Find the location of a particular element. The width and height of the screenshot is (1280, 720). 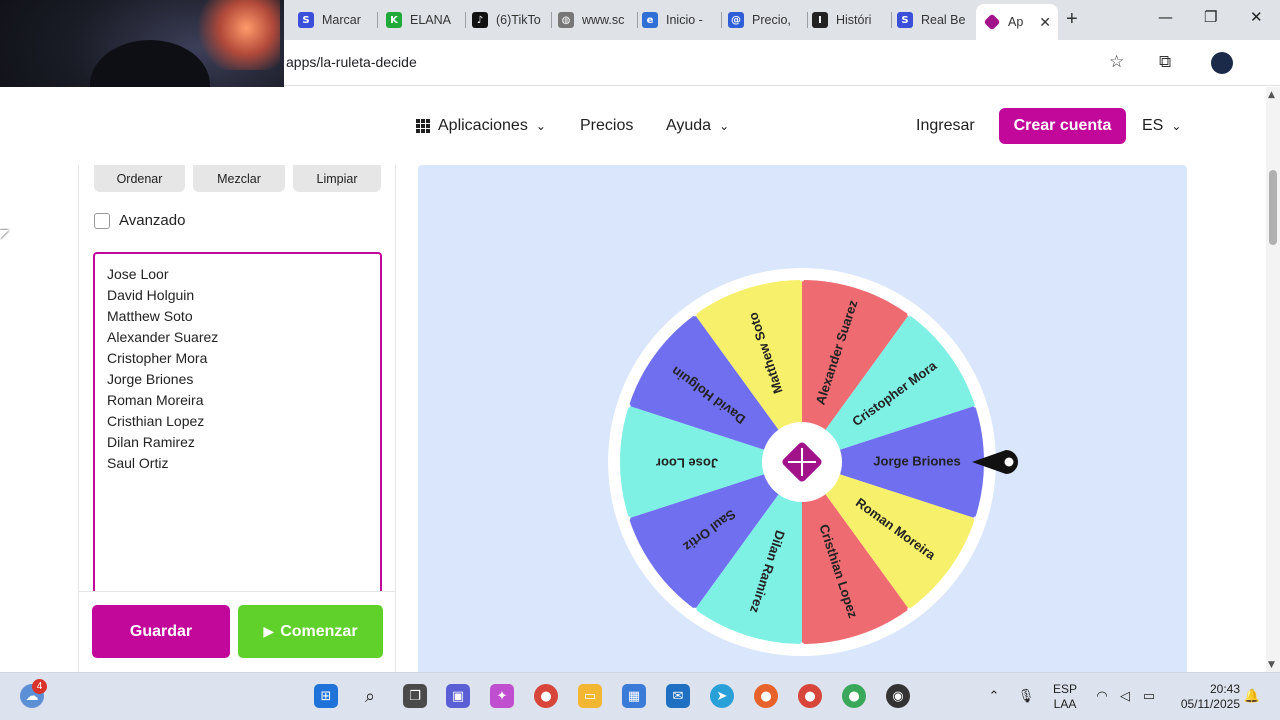

tab-label: Inicio - is located at coordinates (684, 20).